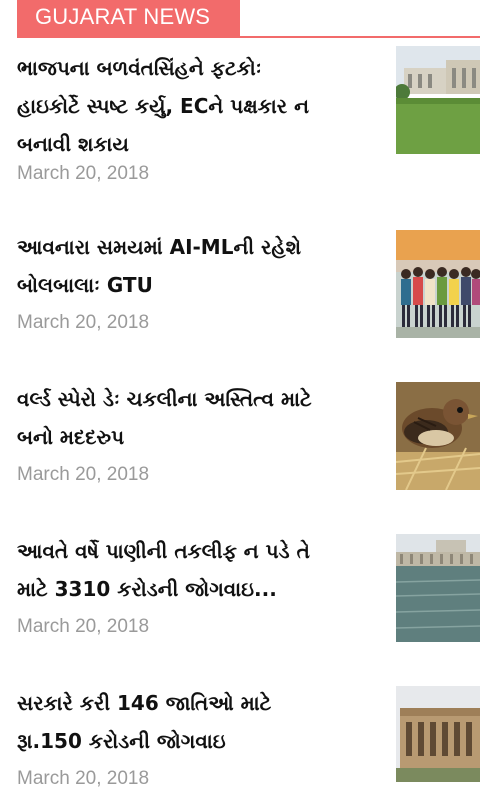 The image size is (480, 790). I want to click on section-divider, so click(248, 37).